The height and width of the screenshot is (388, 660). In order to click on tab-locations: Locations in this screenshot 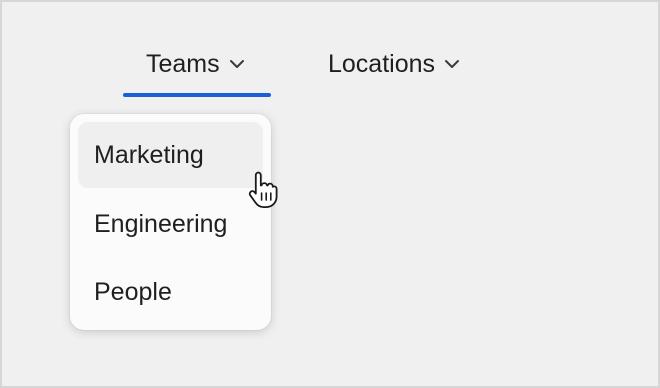, I will do `click(394, 65)`.